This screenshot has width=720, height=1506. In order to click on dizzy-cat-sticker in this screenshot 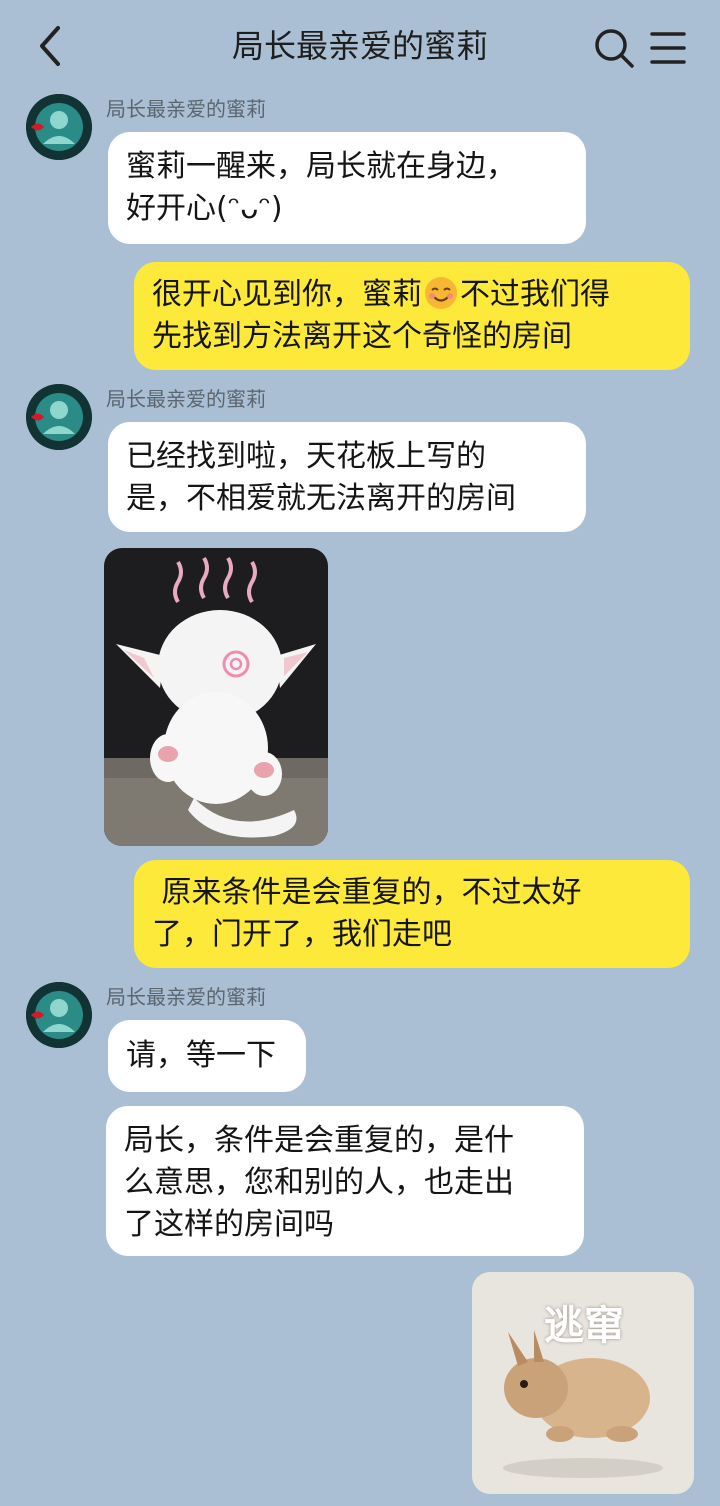, I will do `click(216, 697)`.